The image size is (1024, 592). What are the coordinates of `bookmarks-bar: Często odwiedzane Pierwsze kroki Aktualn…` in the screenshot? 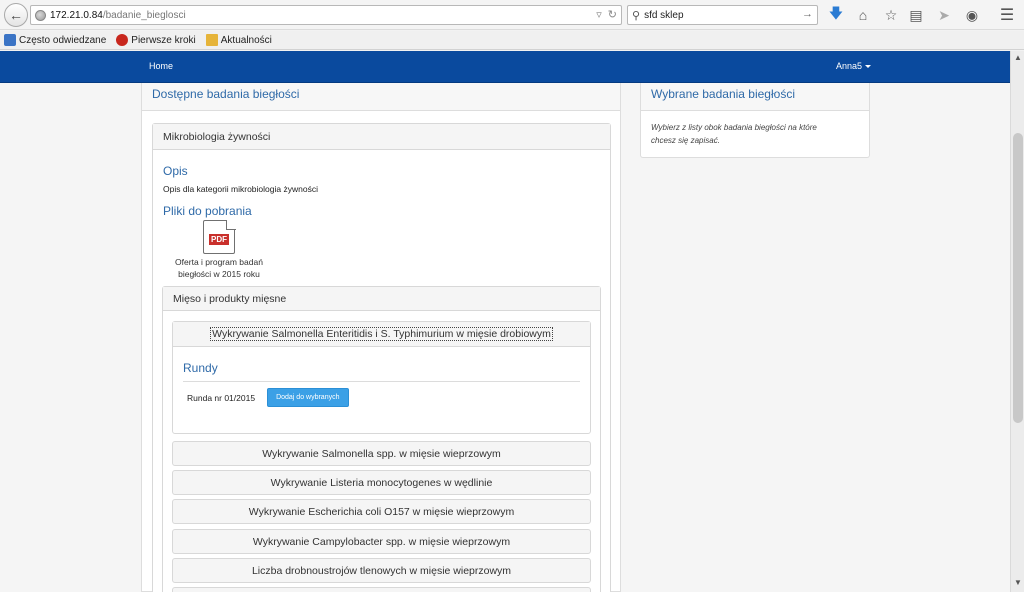 It's located at (512, 40).